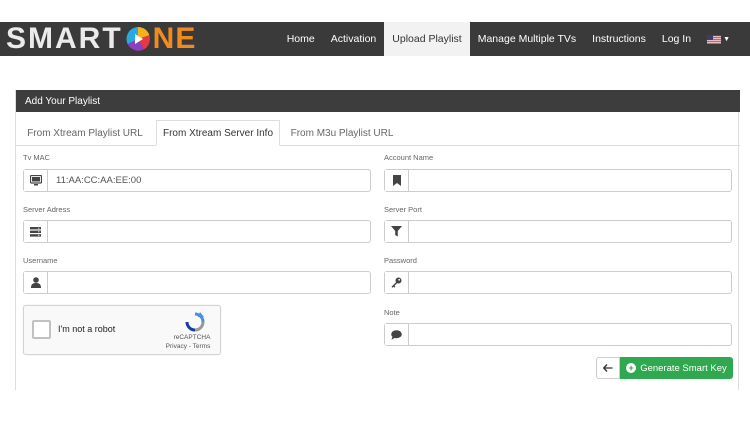 The width and height of the screenshot is (750, 422). I want to click on nav-log-in: Log In, so click(676, 39).